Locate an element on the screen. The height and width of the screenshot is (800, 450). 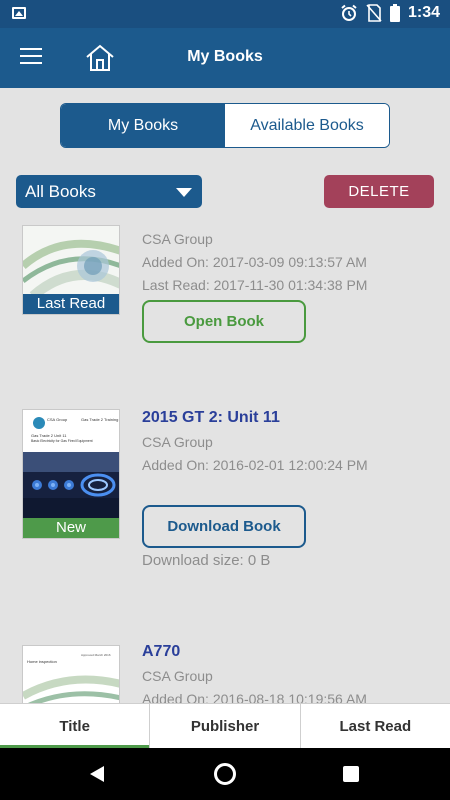
book-cover: Last Read is located at coordinates (71, 270).